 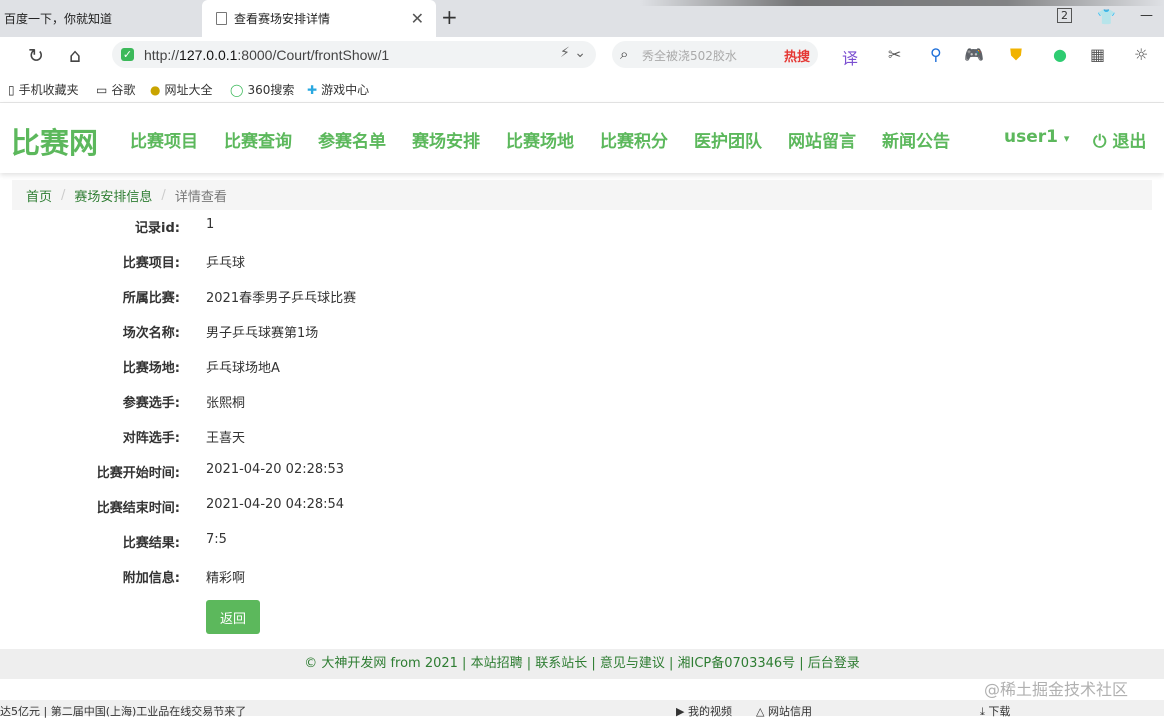 What do you see at coordinates (449, 17) in the screenshot?
I see `new-tab-icon: +` at bounding box center [449, 17].